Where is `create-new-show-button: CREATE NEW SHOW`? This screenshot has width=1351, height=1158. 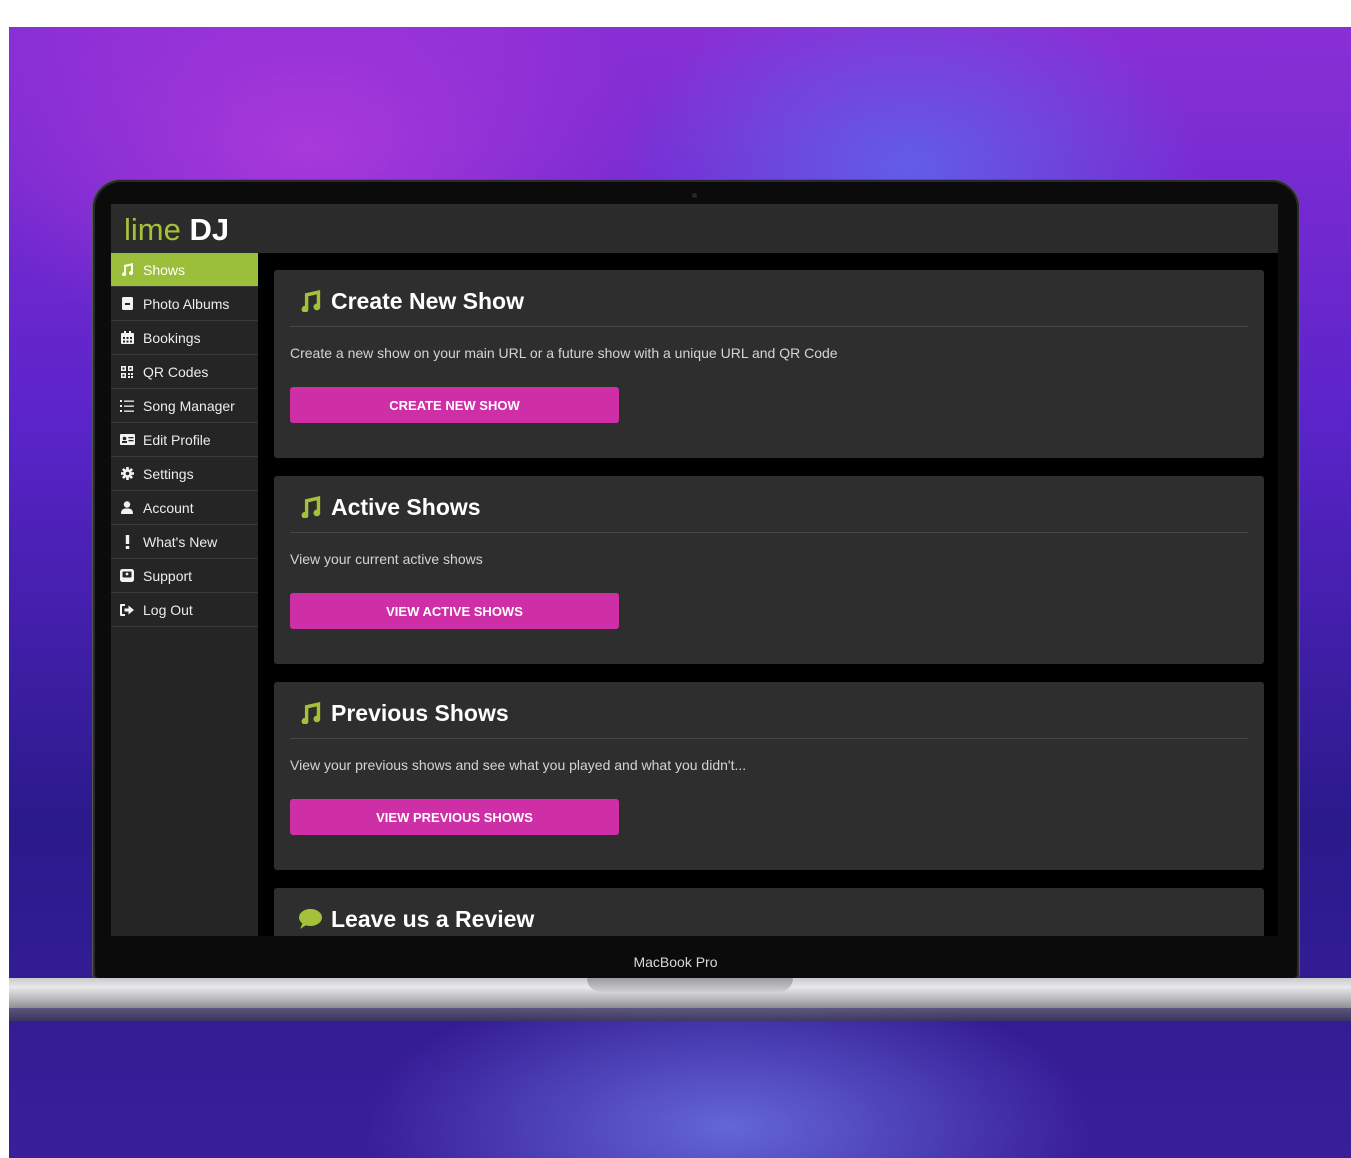
create-new-show-button: CREATE NEW SHOW is located at coordinates (454, 405).